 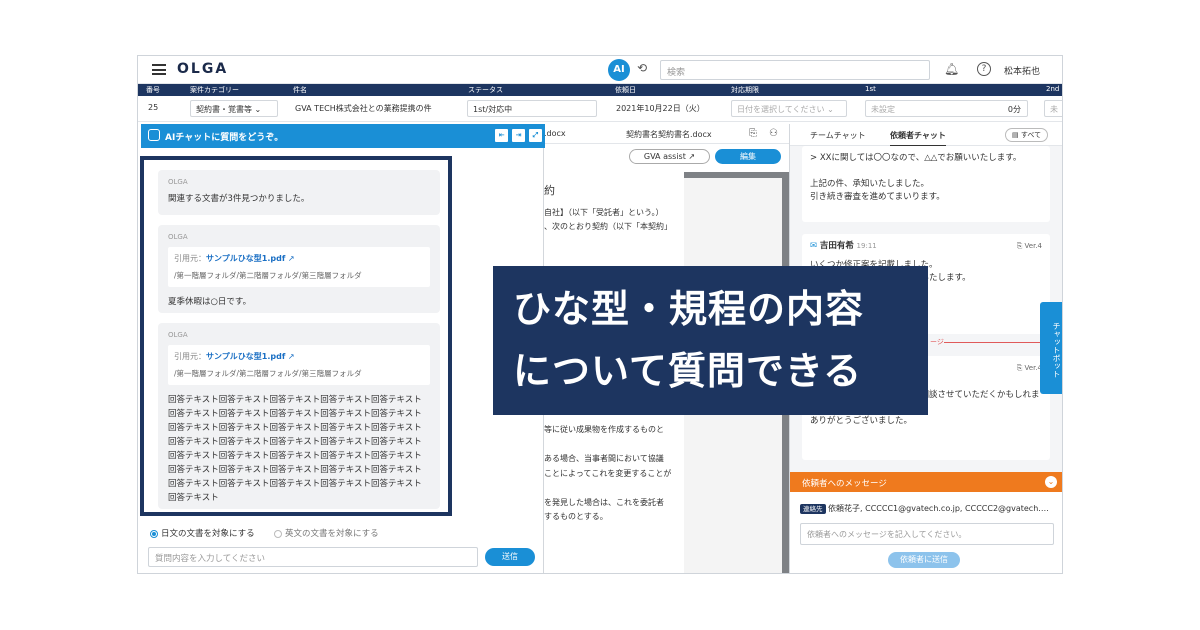 What do you see at coordinates (224, 138) in the screenshot?
I see `ai-chat-title: AIチャットに質問をどうぞ。` at bounding box center [224, 138].